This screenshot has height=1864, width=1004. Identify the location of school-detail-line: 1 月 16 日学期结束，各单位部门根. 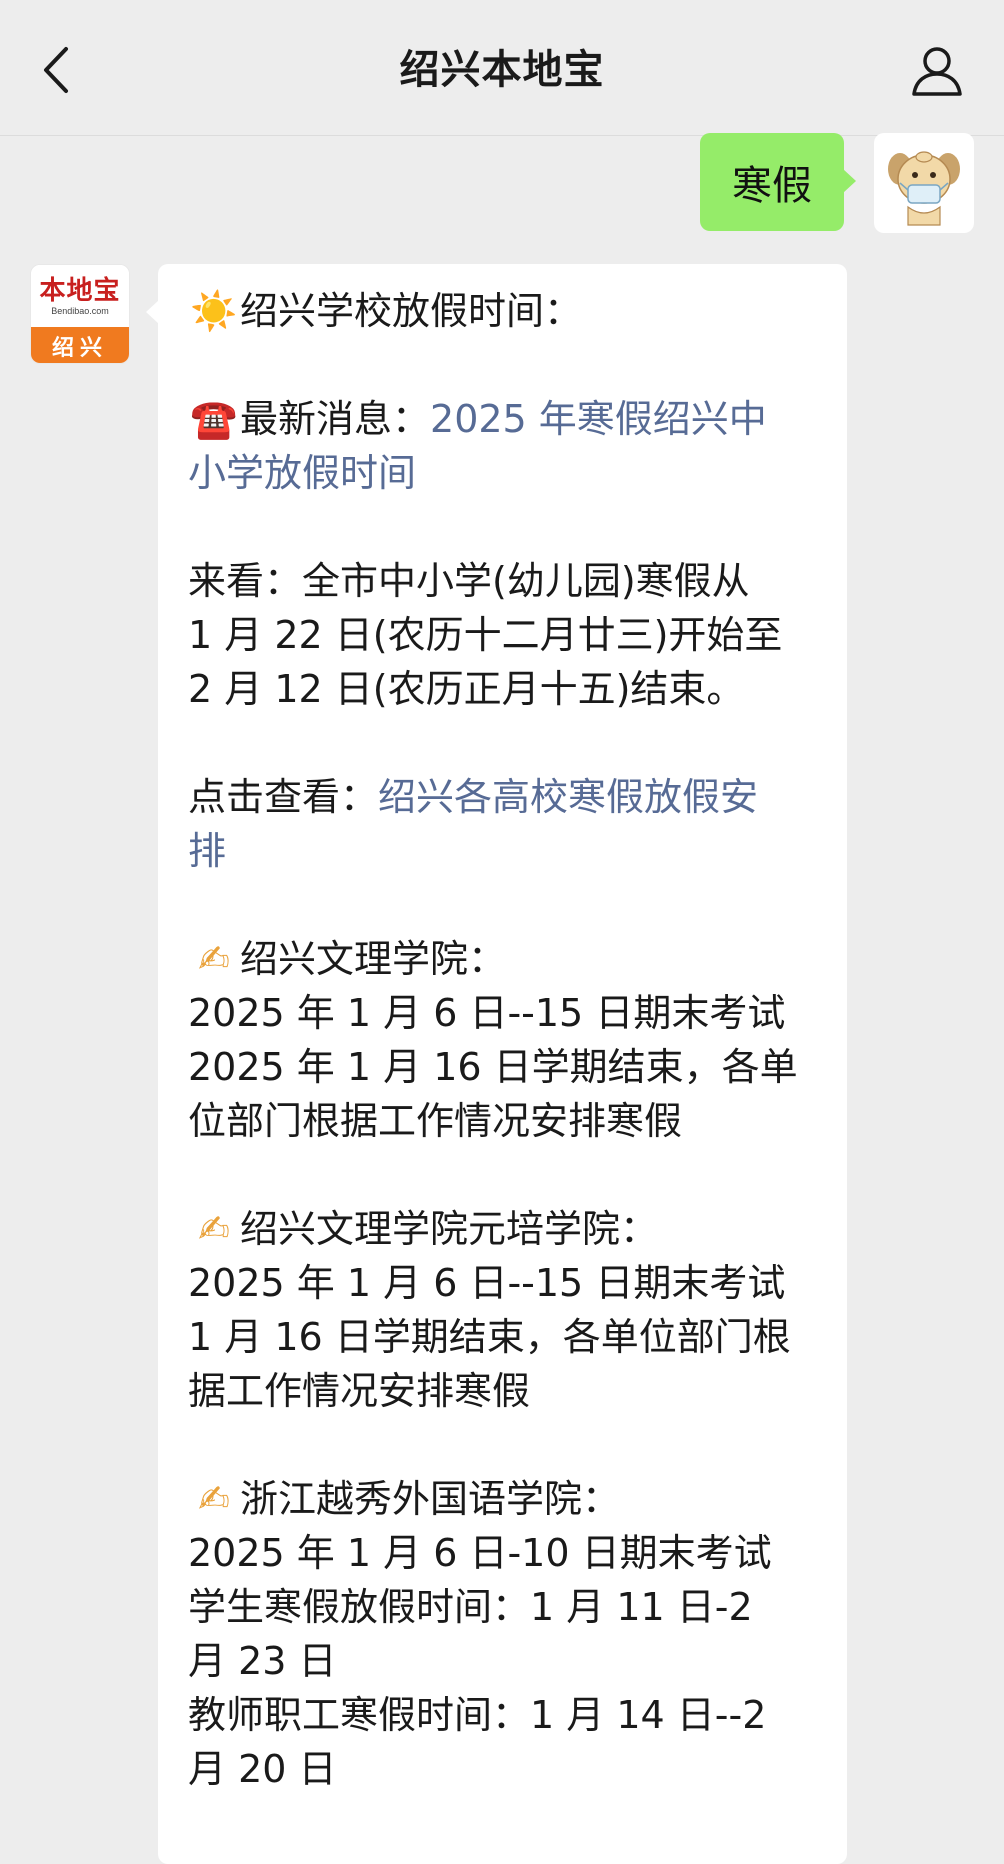
(489, 1337).